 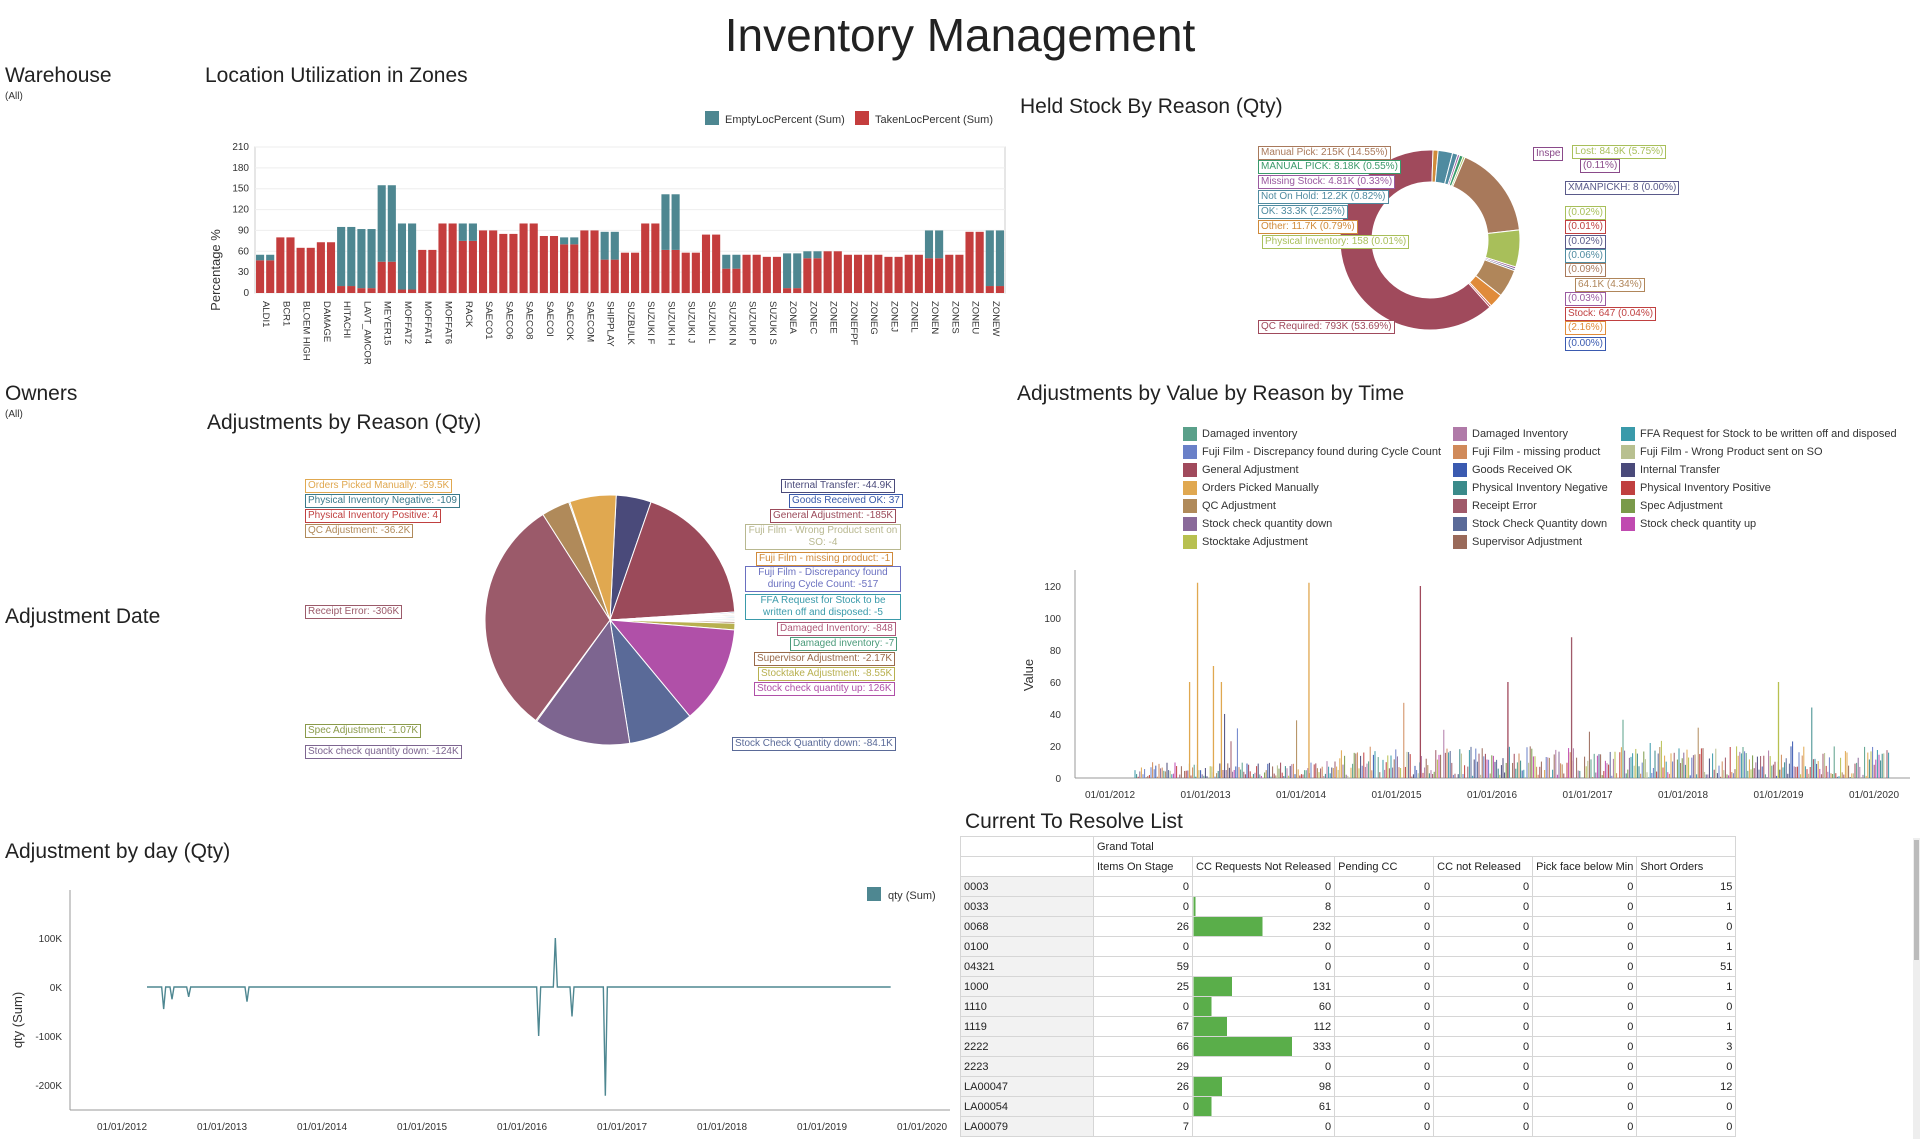 I want to click on value-cell: 1, so click(x=1686, y=946).